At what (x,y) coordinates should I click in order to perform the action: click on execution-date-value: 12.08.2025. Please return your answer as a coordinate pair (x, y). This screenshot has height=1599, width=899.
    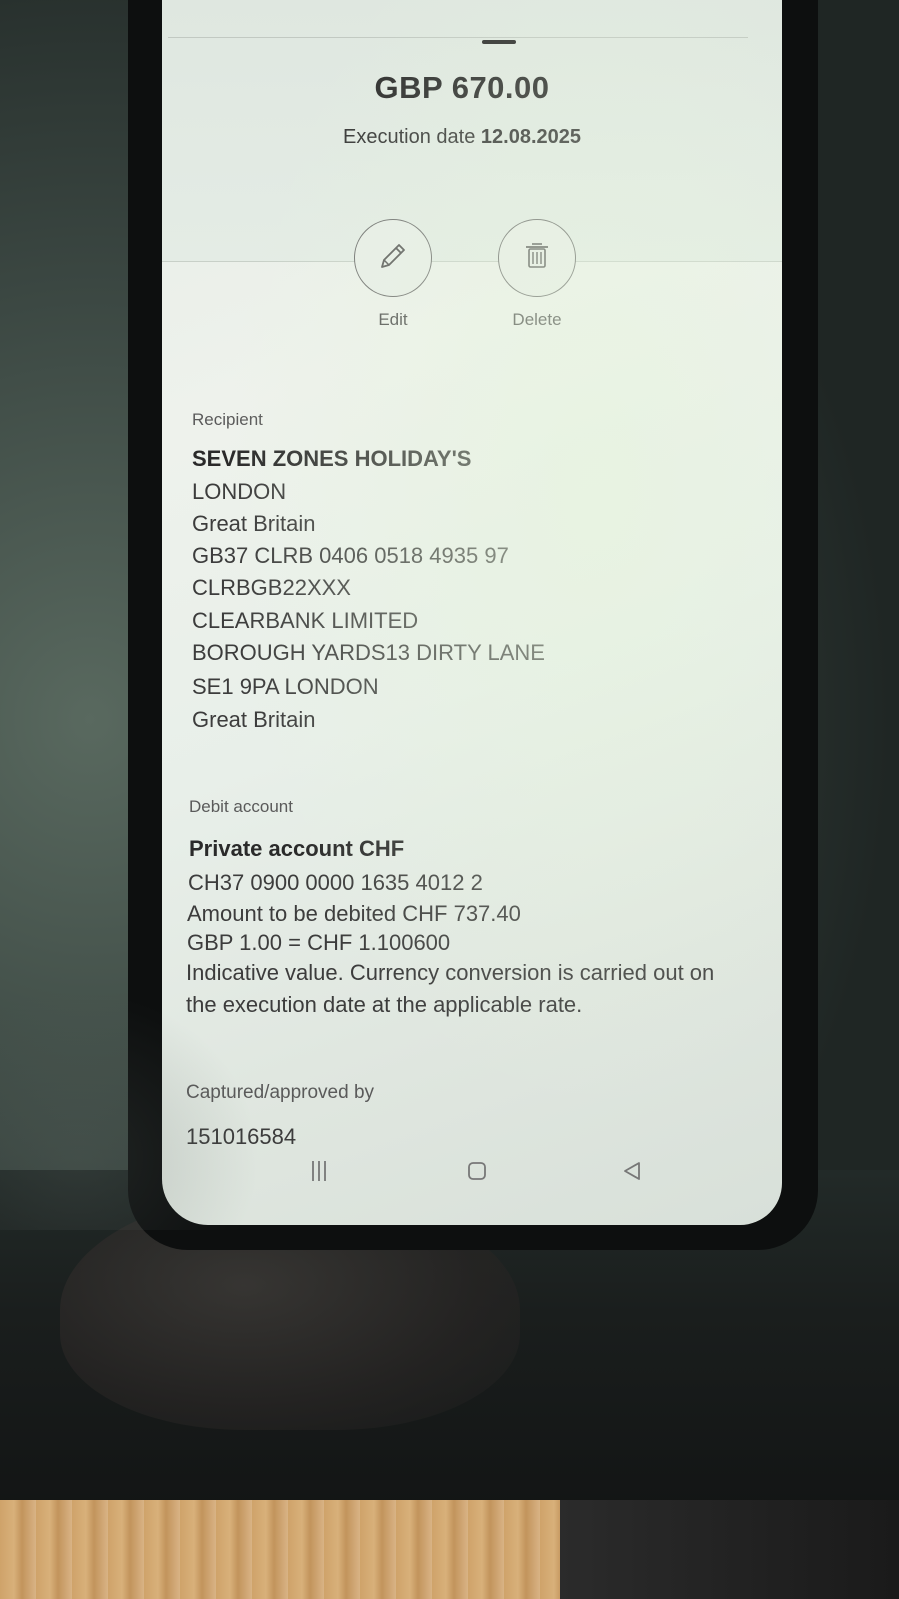
    Looking at the image, I should click on (530, 137).